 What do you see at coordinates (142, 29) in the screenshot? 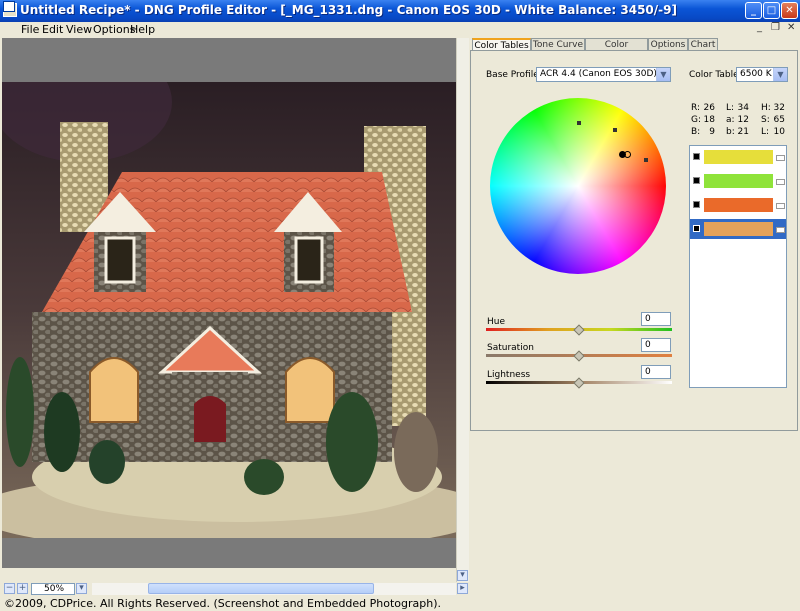
I see `menu-help: Help` at bounding box center [142, 29].